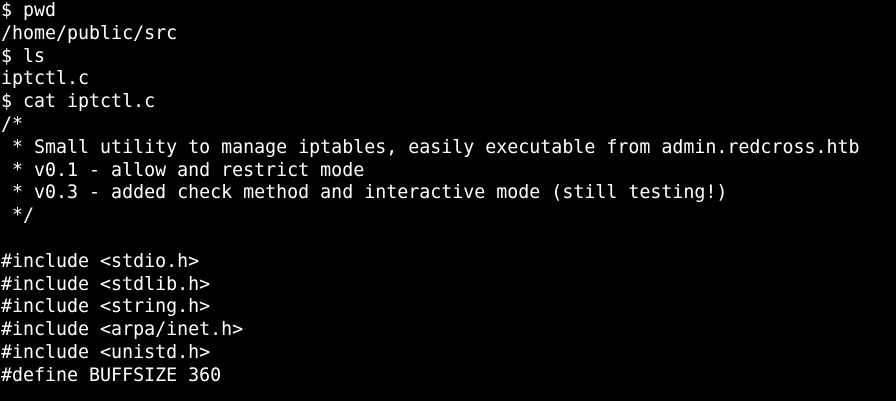 Image resolution: width=896 pixels, height=401 pixels. What do you see at coordinates (111, 375) in the screenshot?
I see `code-line: #define BUFFSIZE 360` at bounding box center [111, 375].